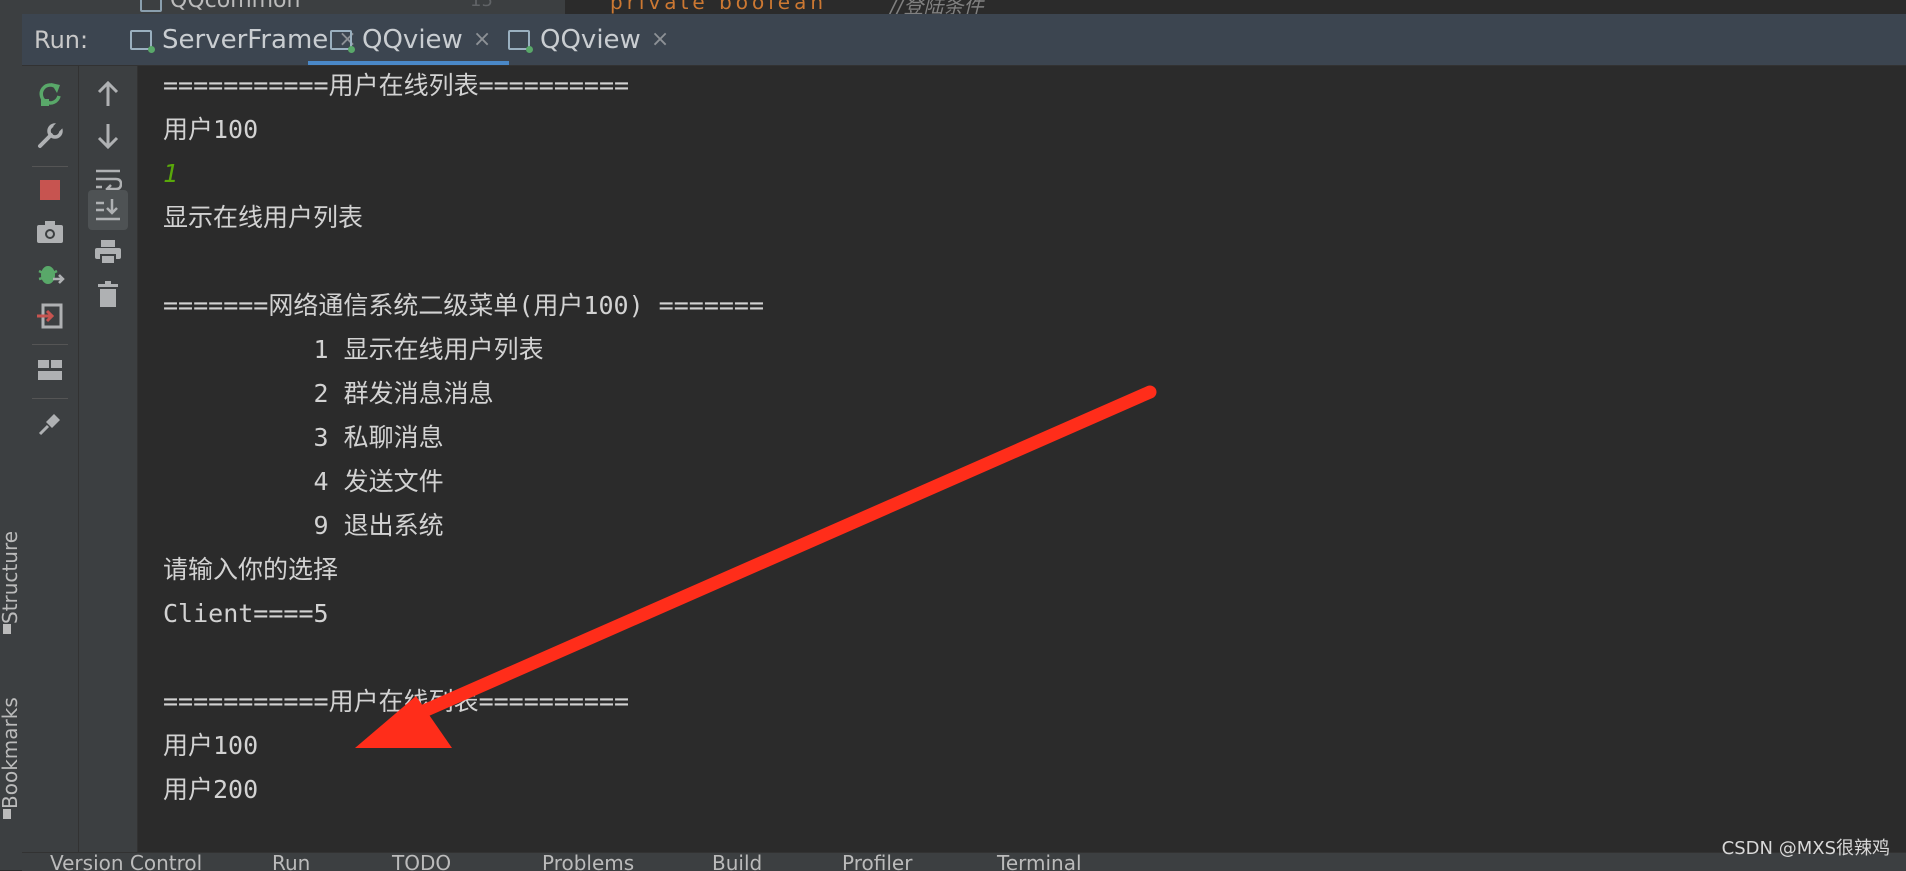  Describe the element at coordinates (245, 39) in the screenshot. I see `tab-label: ServerFrame` at that location.